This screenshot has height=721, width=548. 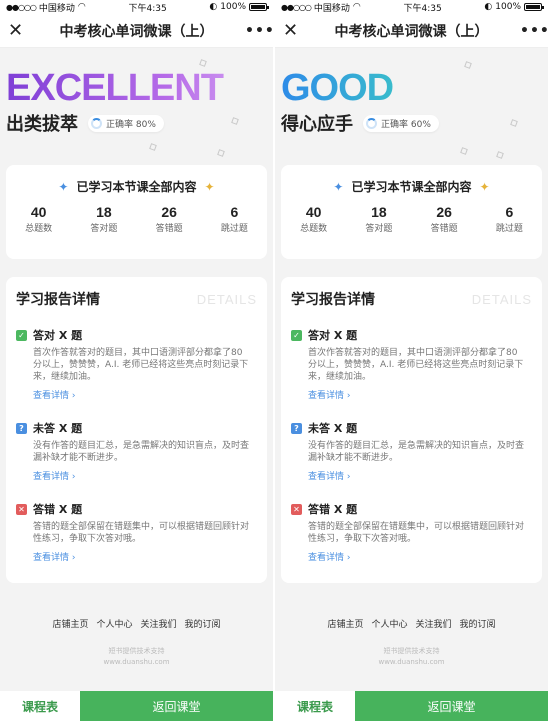 What do you see at coordinates (104, 212) in the screenshot?
I see `stat-value: 18` at bounding box center [104, 212].